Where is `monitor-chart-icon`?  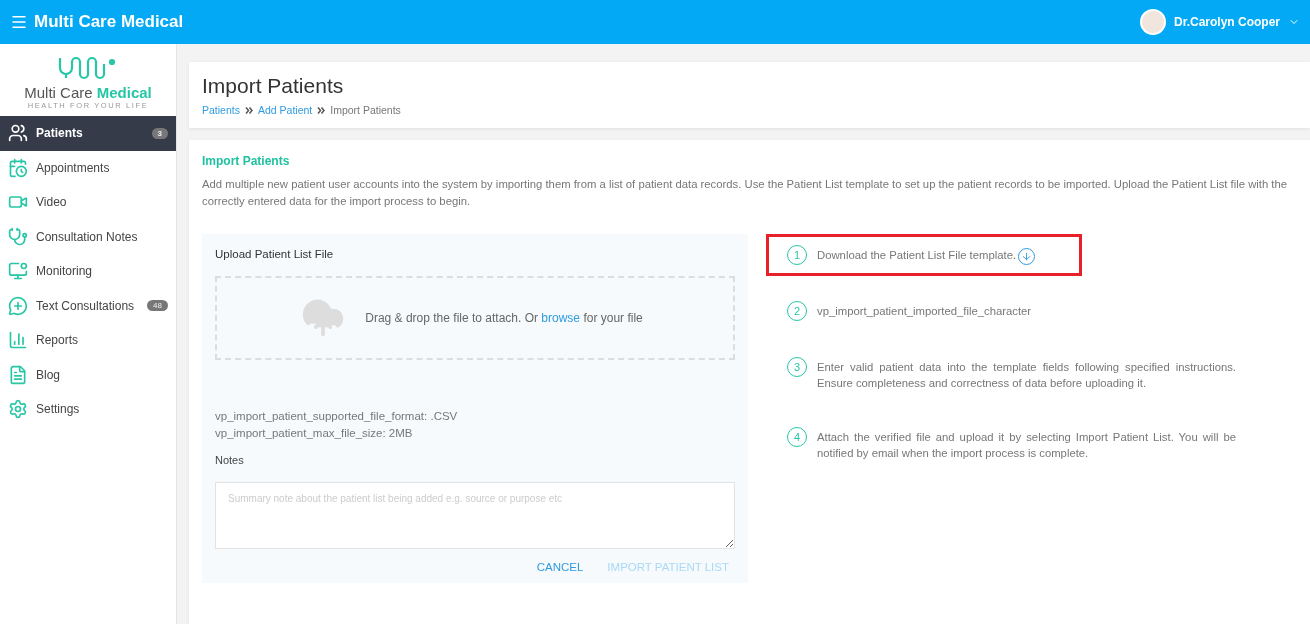
monitor-chart-icon is located at coordinates (18, 271).